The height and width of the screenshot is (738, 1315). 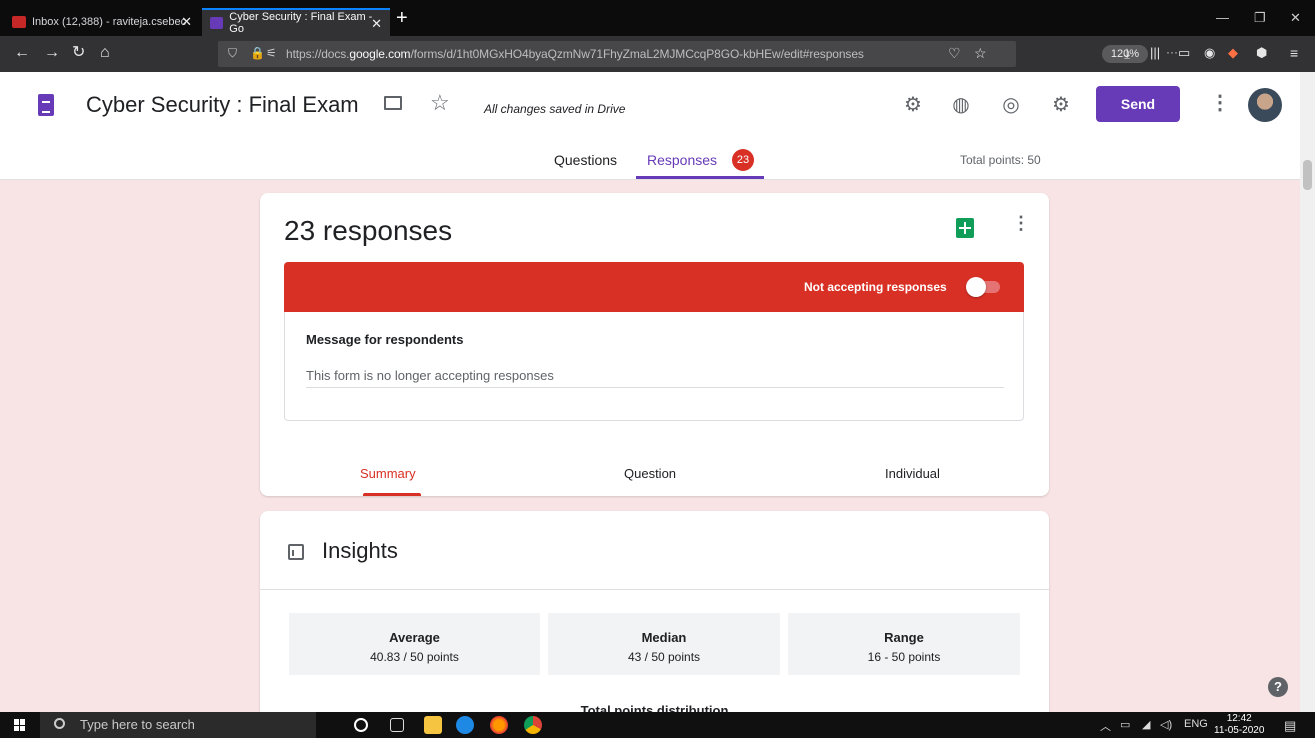 I want to click on message-label: Message for respondents, so click(x=385, y=339).